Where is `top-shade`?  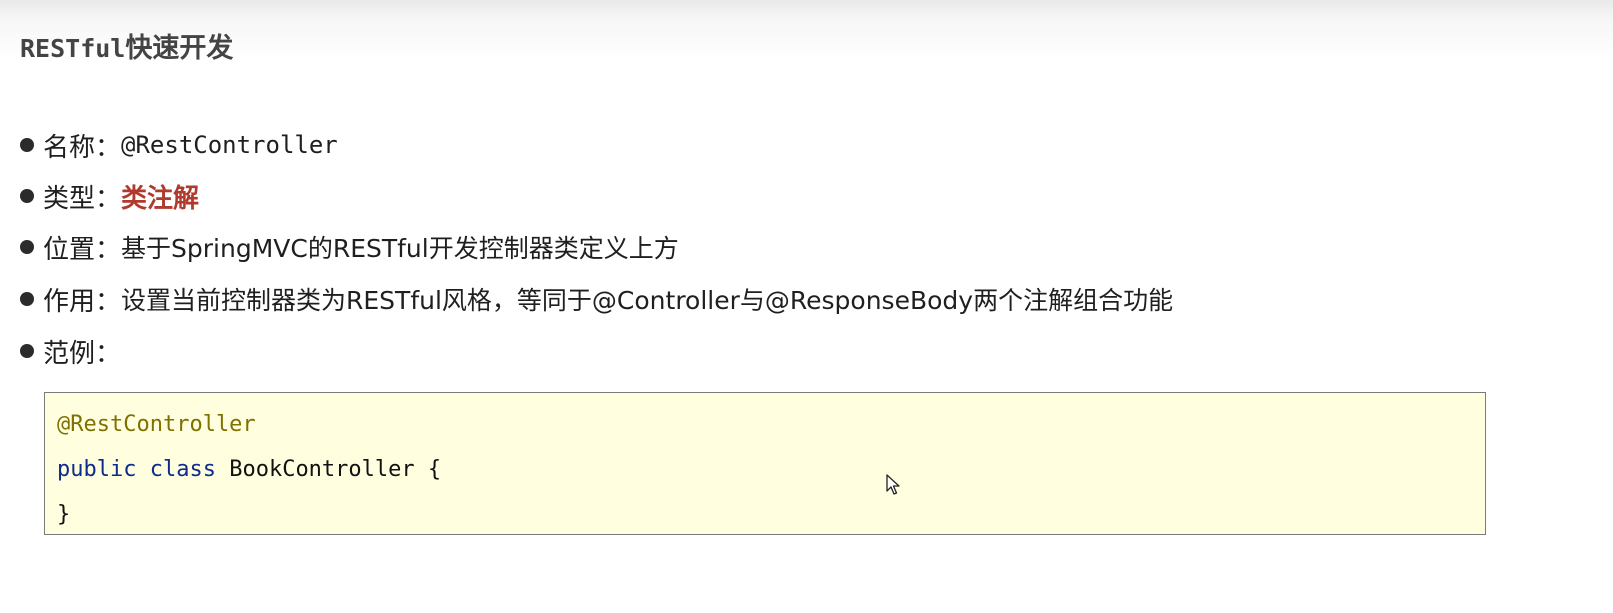
top-shade is located at coordinates (806, 30).